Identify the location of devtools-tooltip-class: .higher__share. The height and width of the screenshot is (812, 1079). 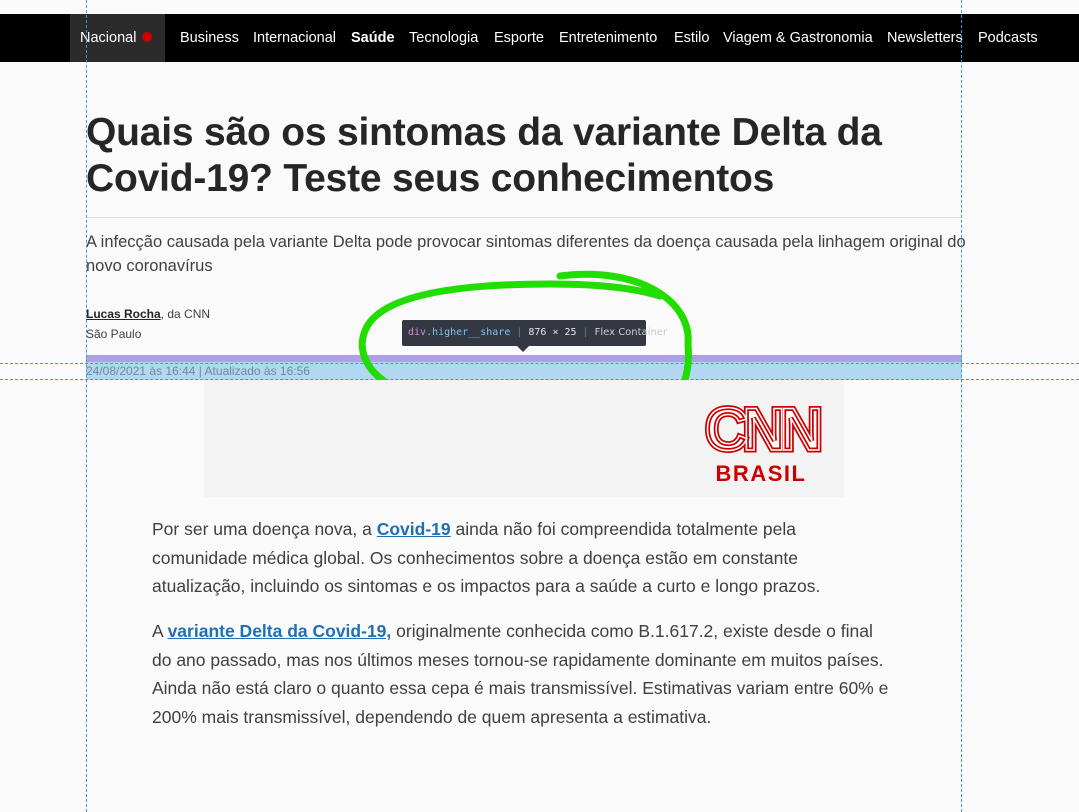
(468, 332).